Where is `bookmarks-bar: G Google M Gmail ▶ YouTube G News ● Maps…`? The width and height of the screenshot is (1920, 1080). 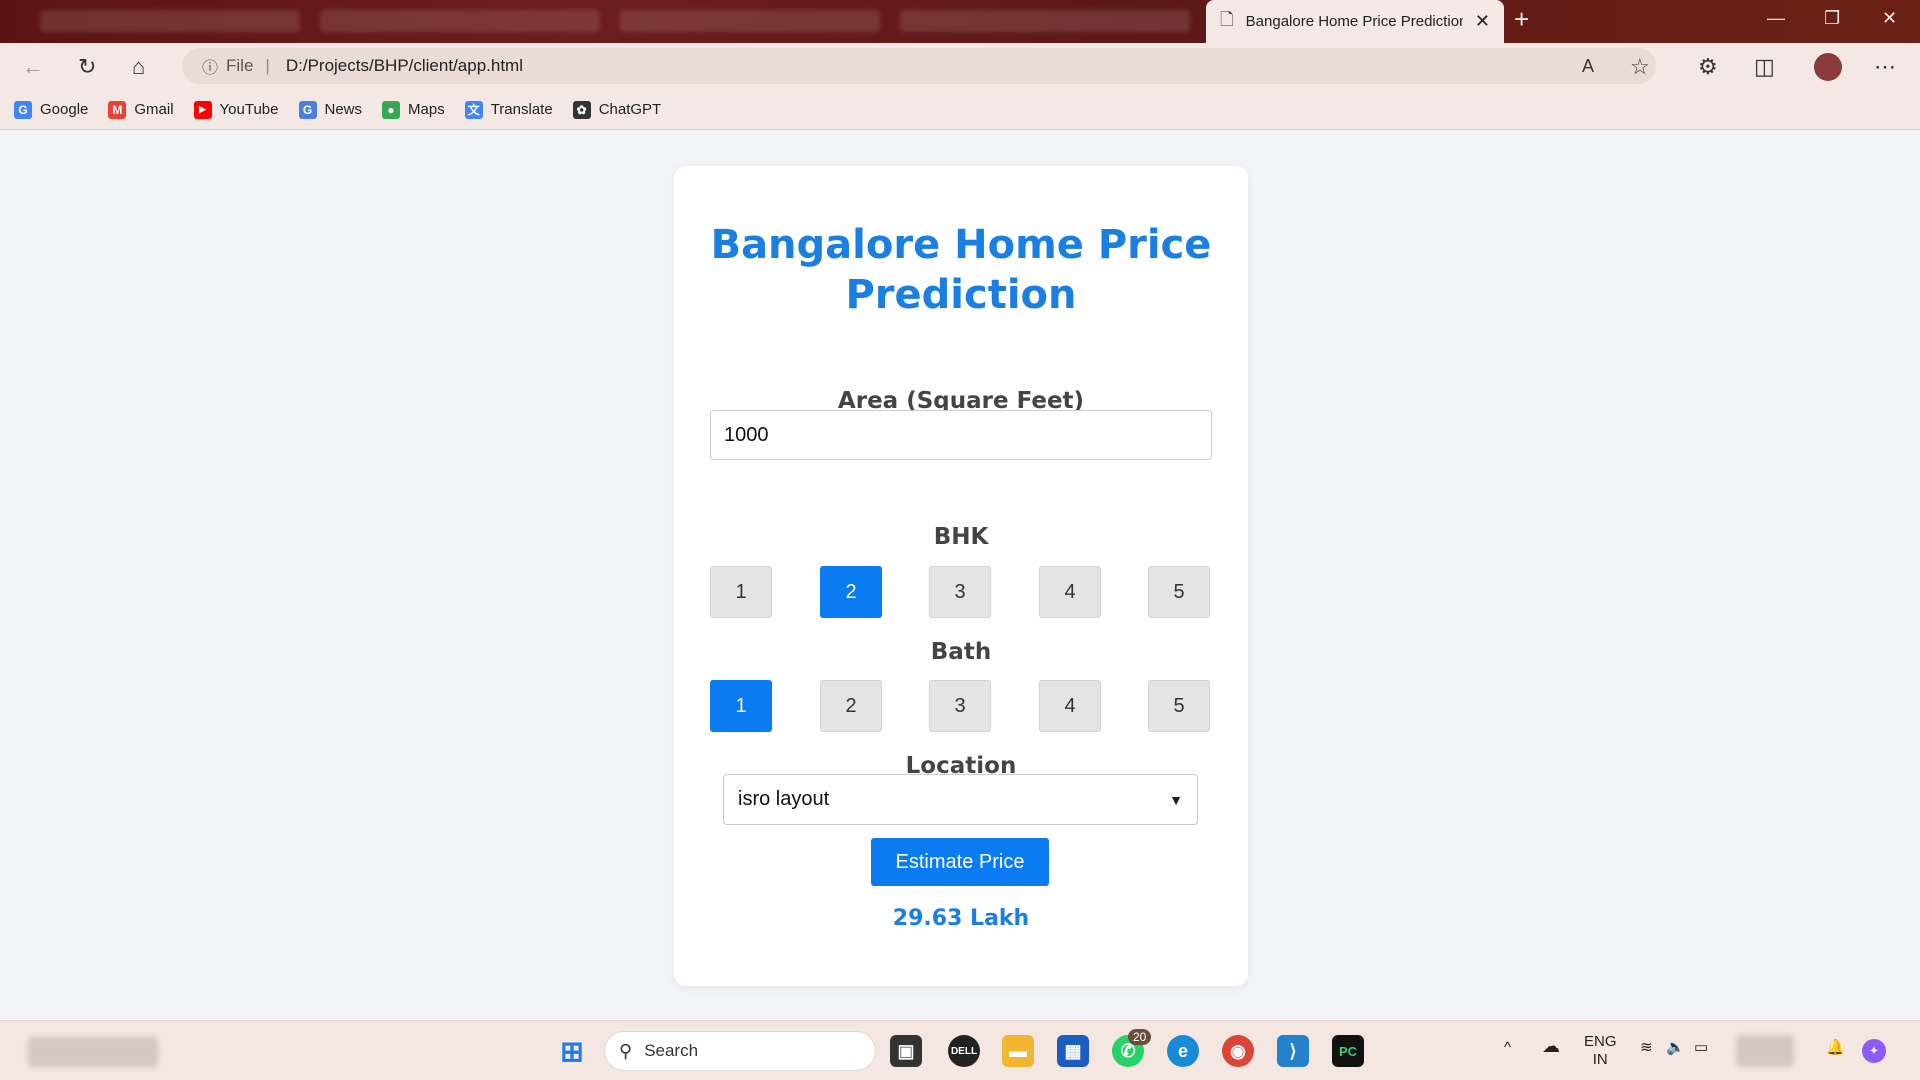
bookmarks-bar: G Google M Gmail ▶ YouTube G News ● Maps… is located at coordinates (960, 110).